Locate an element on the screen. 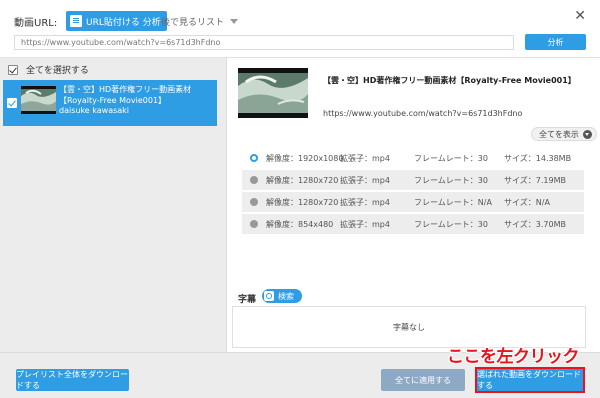 The image size is (600, 398). show-all-button: 全てを表示 is located at coordinates (564, 134).